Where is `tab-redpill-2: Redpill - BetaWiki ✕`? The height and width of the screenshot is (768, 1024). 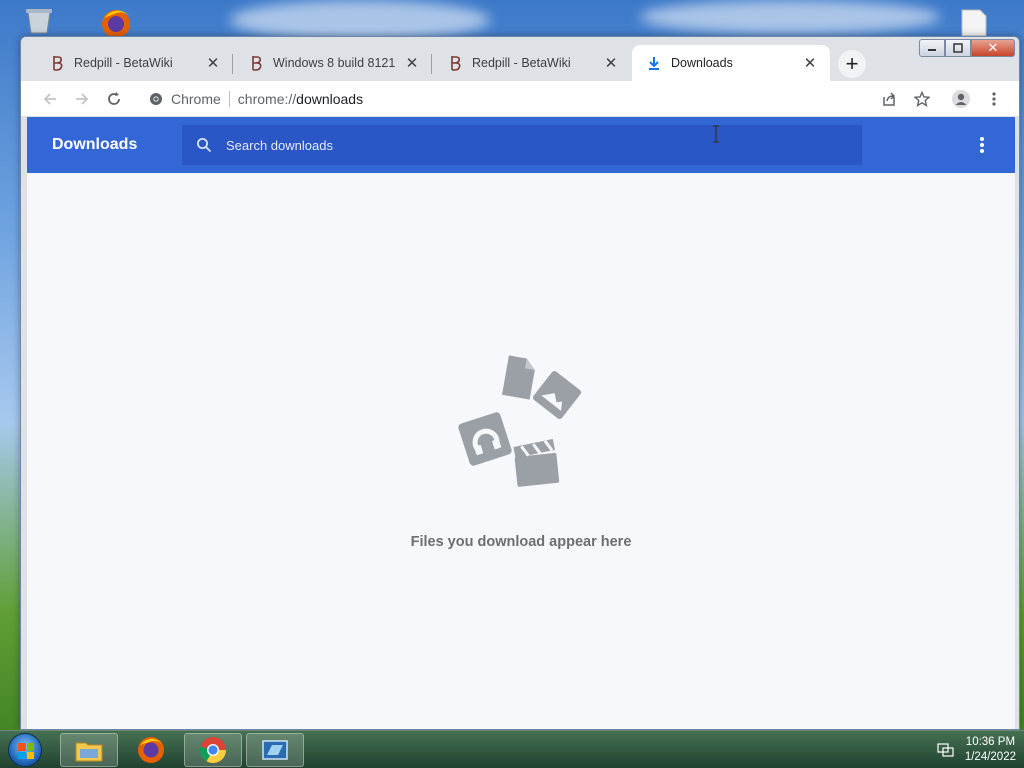 tab-redpill-2: Redpill - BetaWiki ✕ is located at coordinates (532, 63).